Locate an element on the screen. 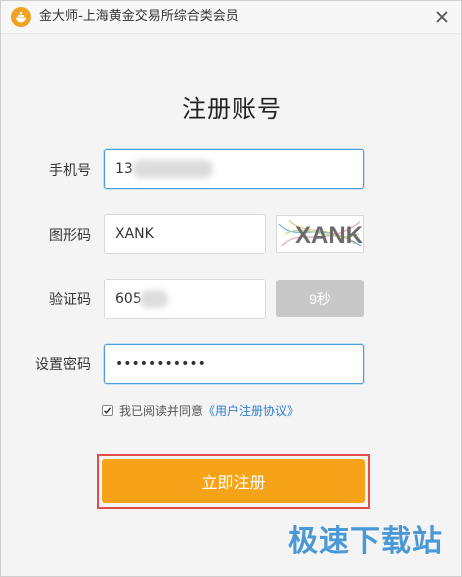 Image resolution: width=462 pixels, height=577 pixels. password-label: 设置密码 is located at coordinates (63, 365).